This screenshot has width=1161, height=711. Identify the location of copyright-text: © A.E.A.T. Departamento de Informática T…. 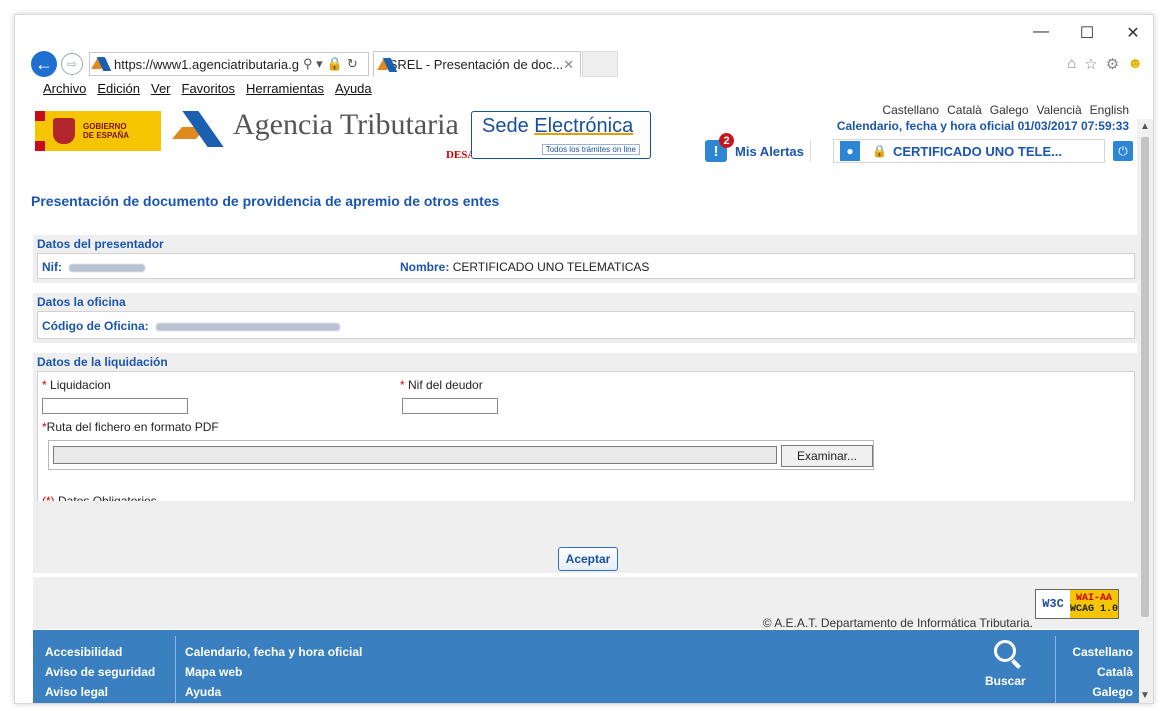
(897, 623).